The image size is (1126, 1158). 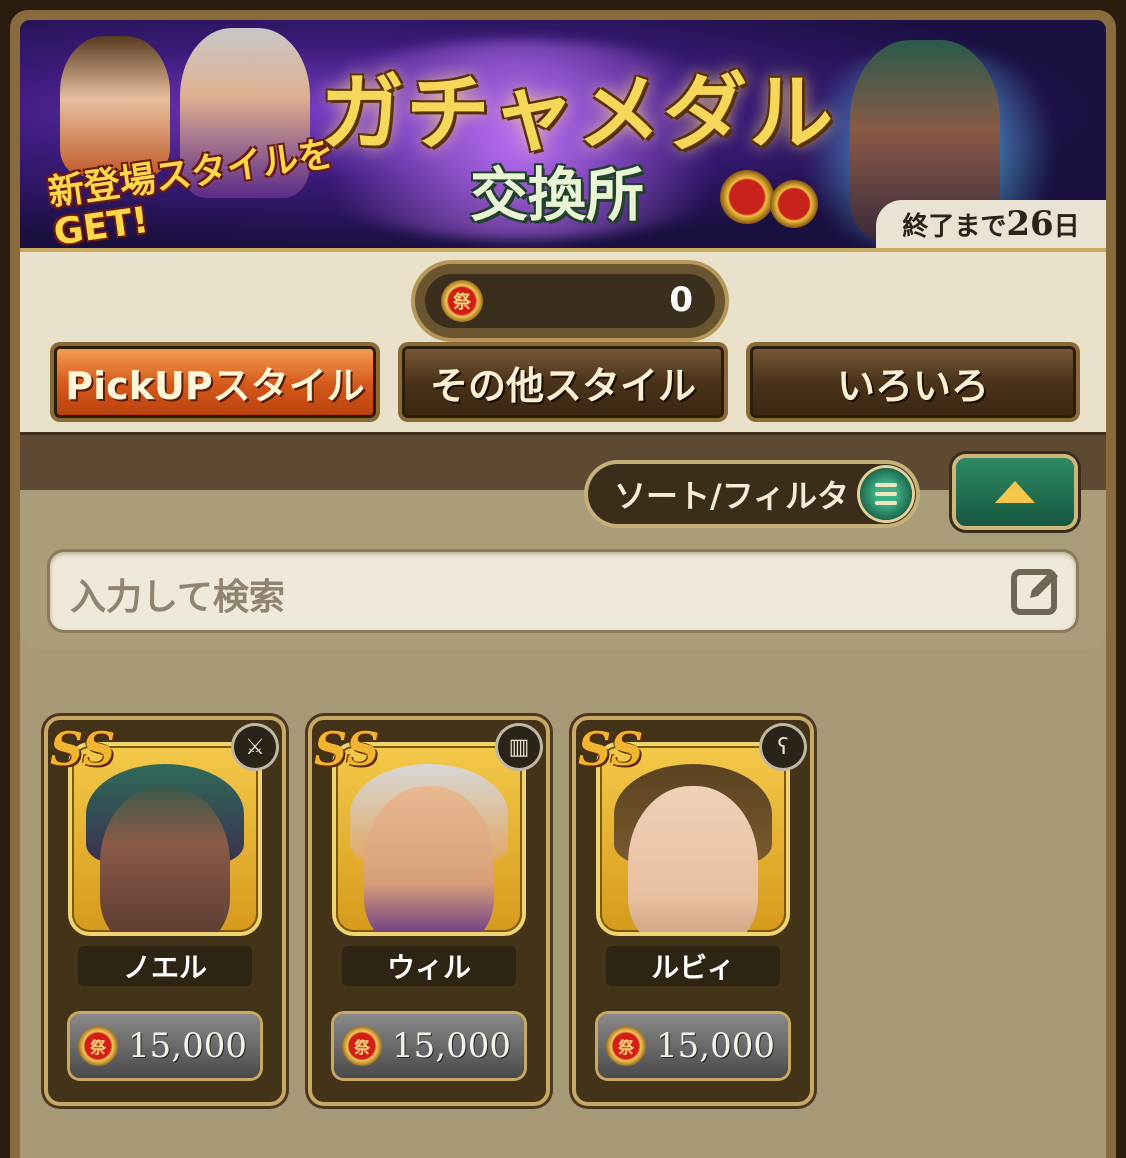 I want to click on triangle-up-icon, so click(x=1015, y=492).